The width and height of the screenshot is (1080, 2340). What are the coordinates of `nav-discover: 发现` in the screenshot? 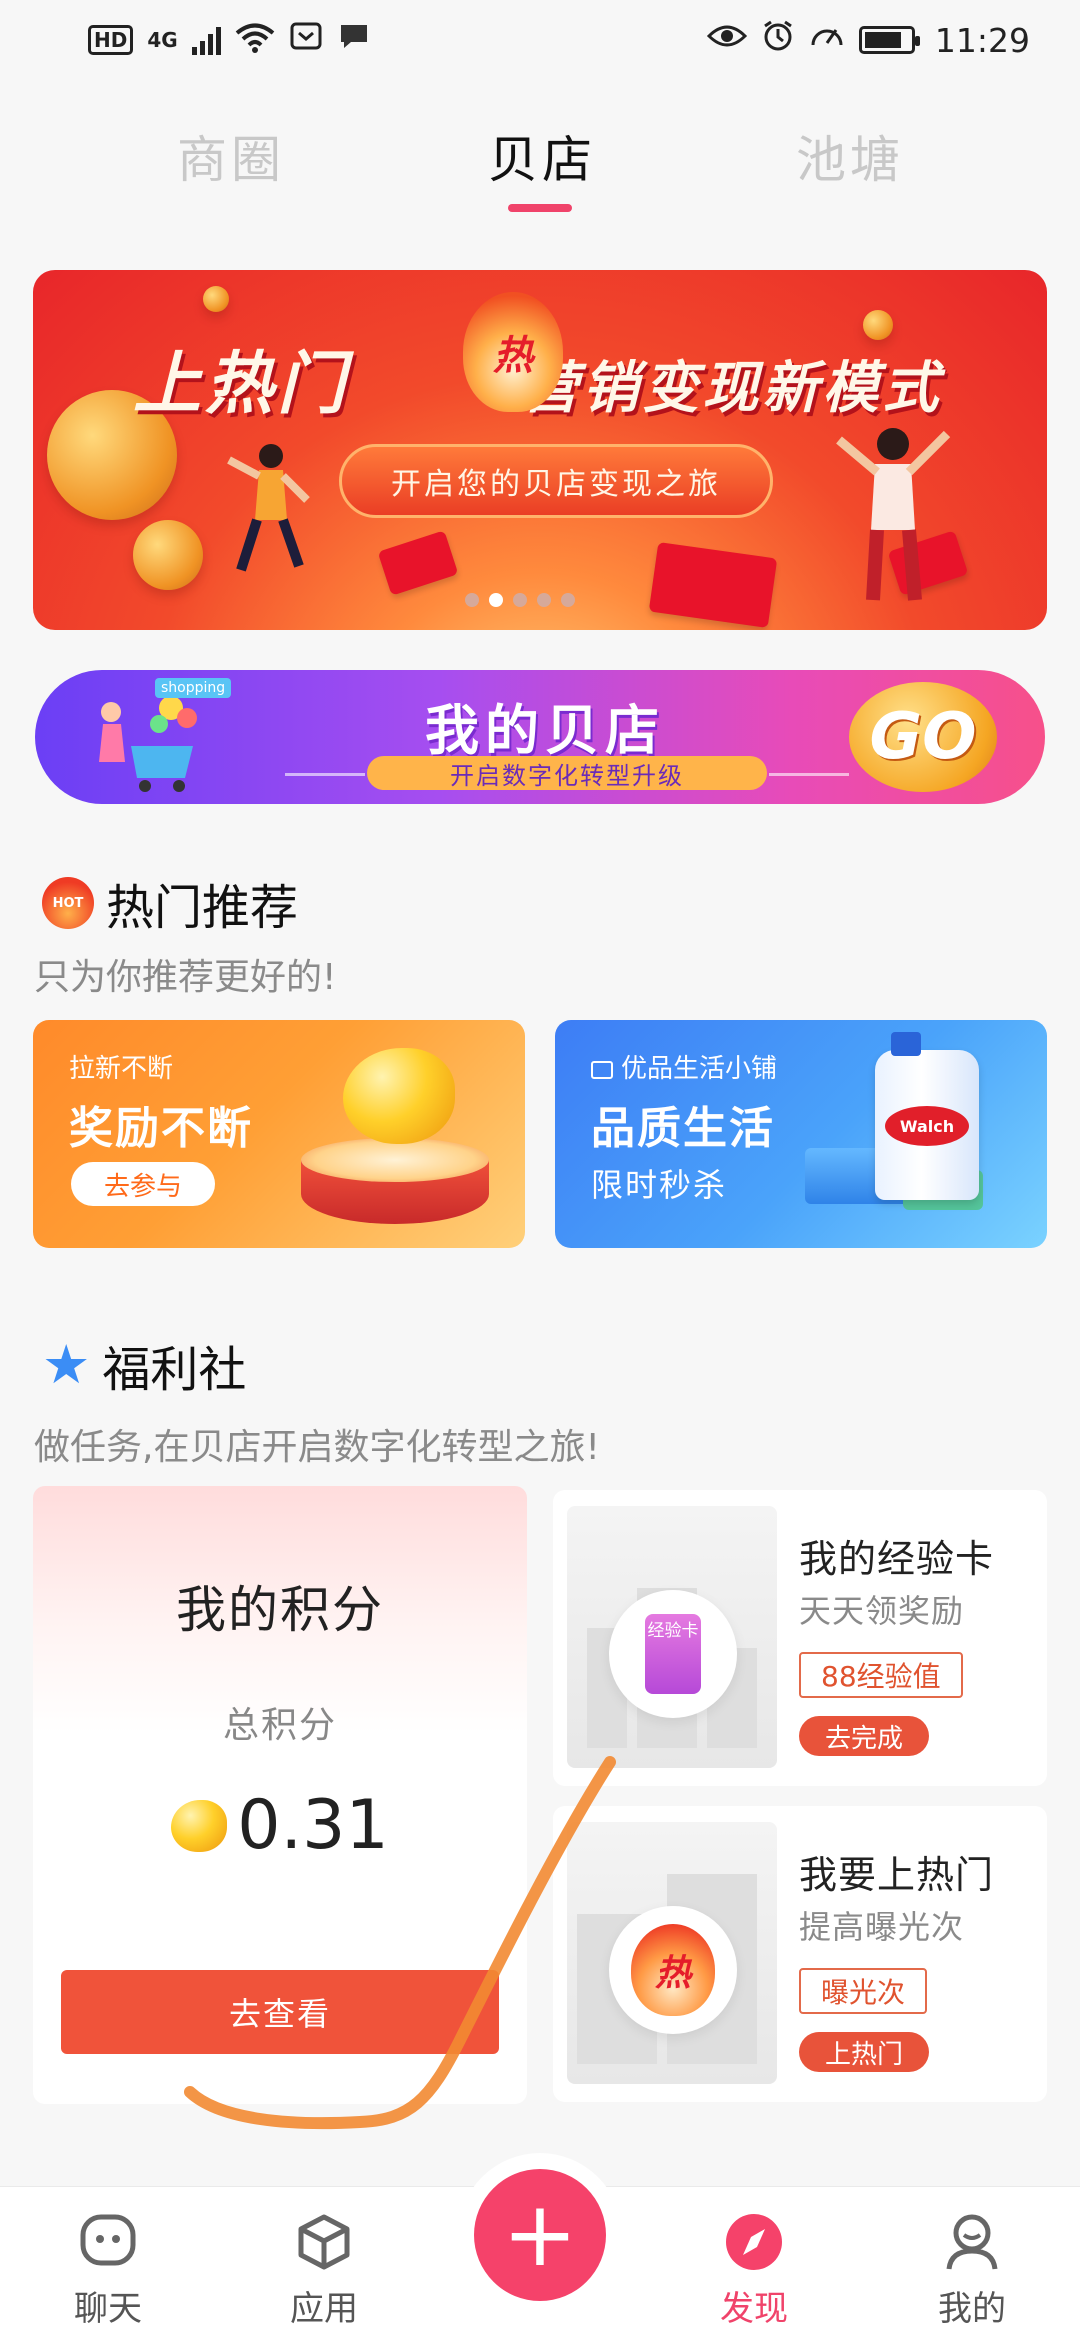 It's located at (754, 2270).